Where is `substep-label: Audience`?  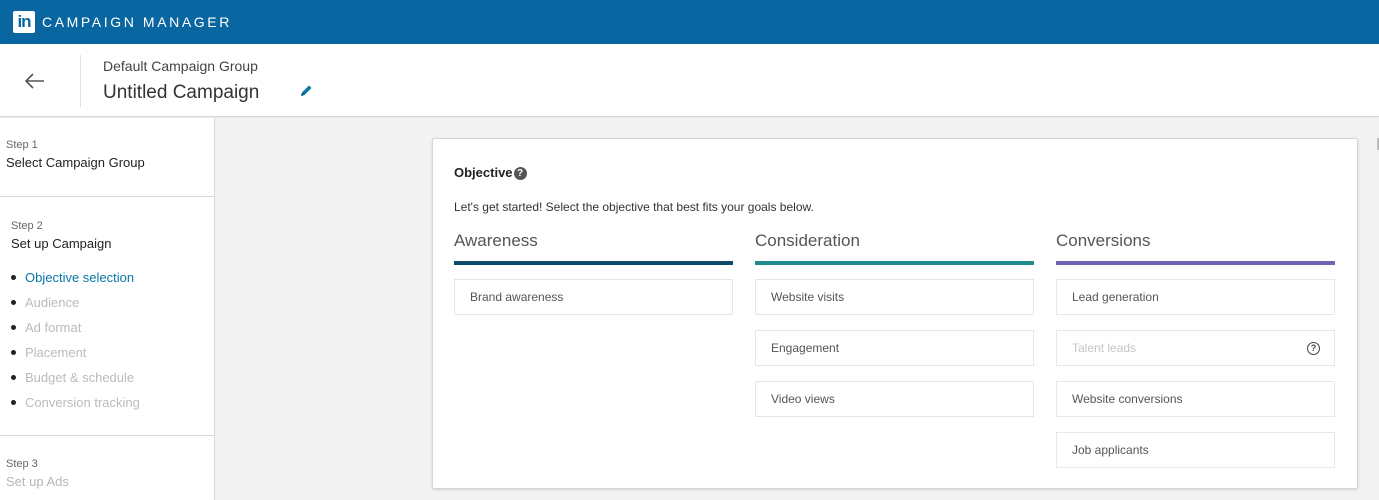 substep-label: Audience is located at coordinates (52, 302).